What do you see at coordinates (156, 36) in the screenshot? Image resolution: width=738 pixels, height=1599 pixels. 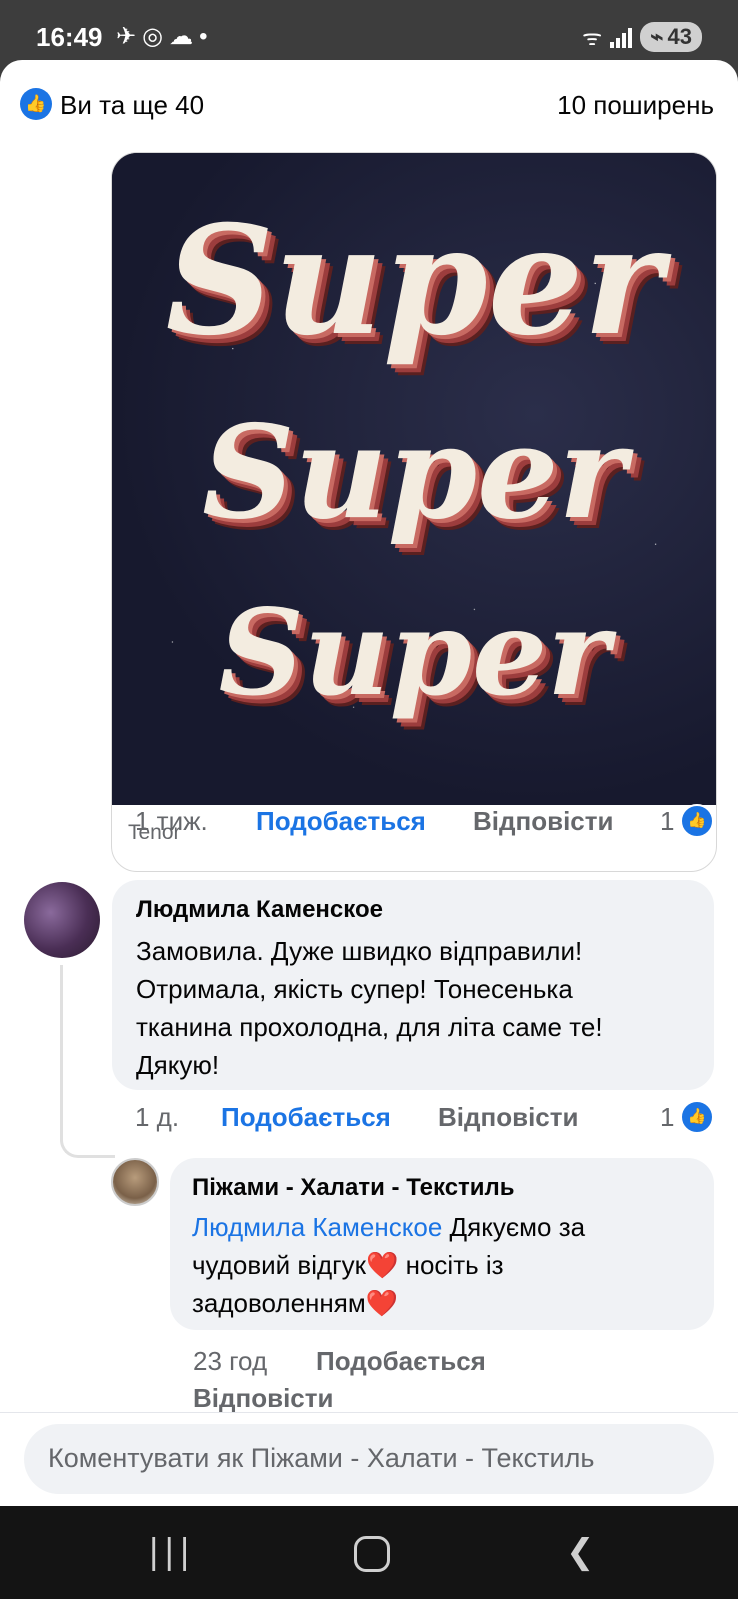 I see `instagram-icon: ◎` at bounding box center [156, 36].